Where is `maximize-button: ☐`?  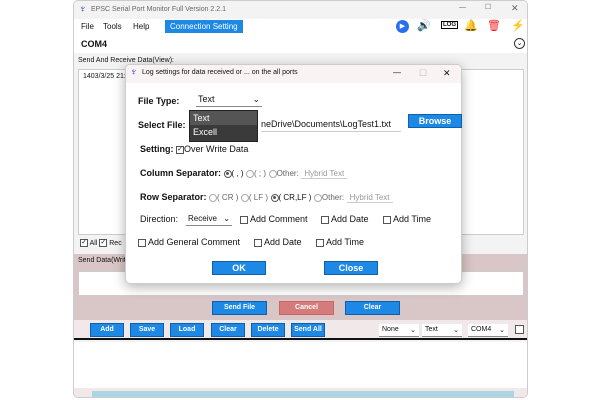 maximize-button: ☐ is located at coordinates (488, 7).